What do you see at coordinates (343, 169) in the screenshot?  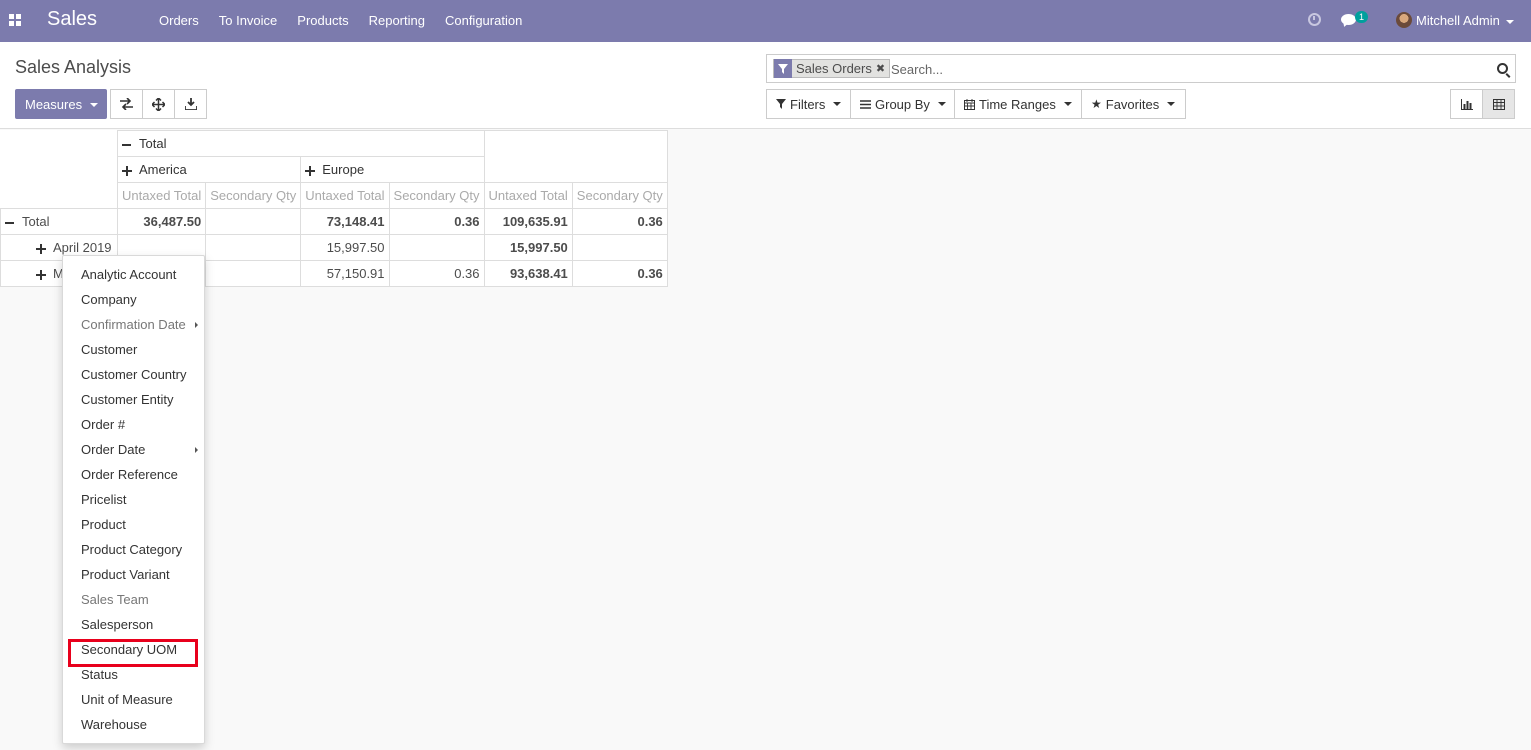 I see `col-header-label: Europe` at bounding box center [343, 169].